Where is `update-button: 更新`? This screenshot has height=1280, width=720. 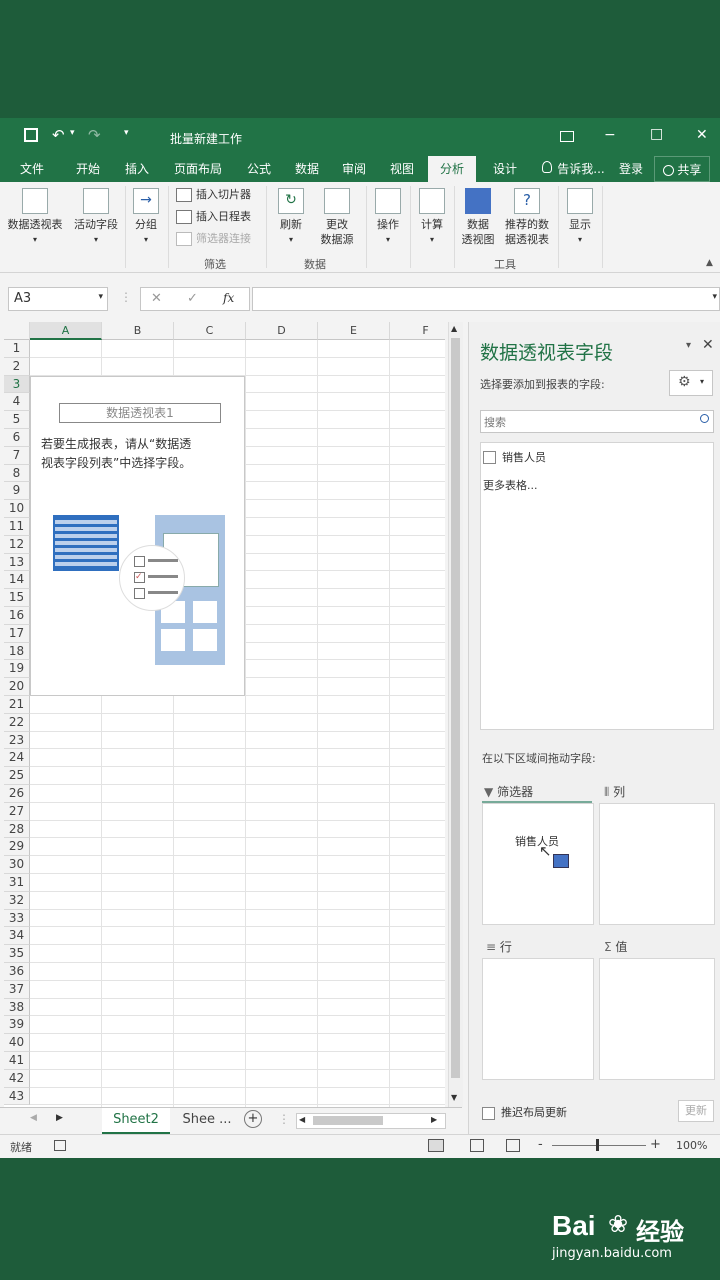
update-button: 更新 is located at coordinates (696, 1111).